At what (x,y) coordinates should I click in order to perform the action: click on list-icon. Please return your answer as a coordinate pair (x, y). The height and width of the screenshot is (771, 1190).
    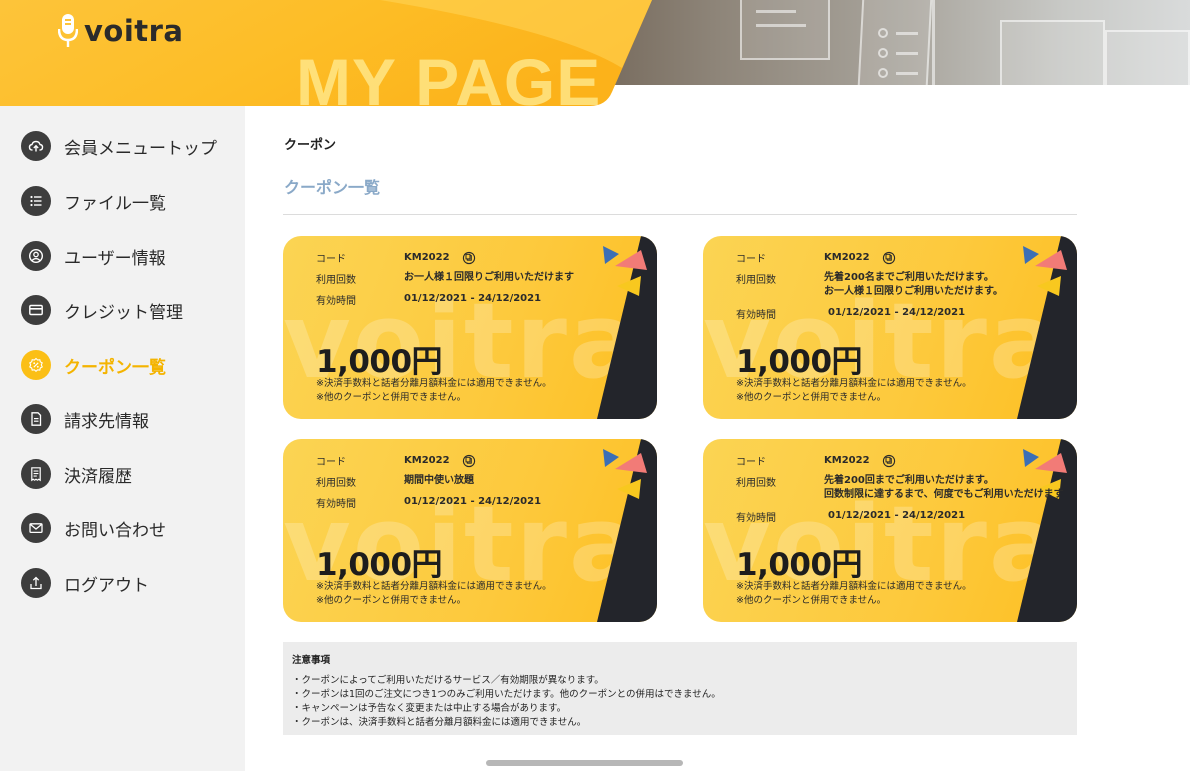
    Looking at the image, I should click on (36, 201).